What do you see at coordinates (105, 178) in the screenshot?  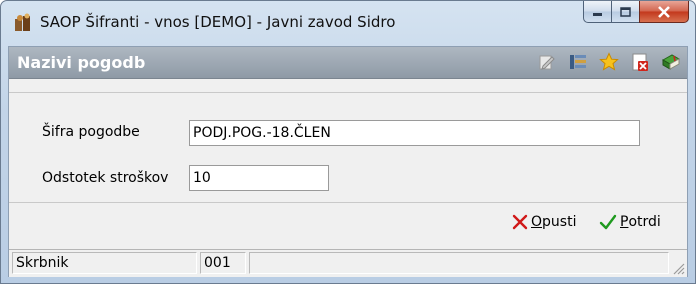 I see `odstotek-stroskov-label: Odstotek stroškov` at bounding box center [105, 178].